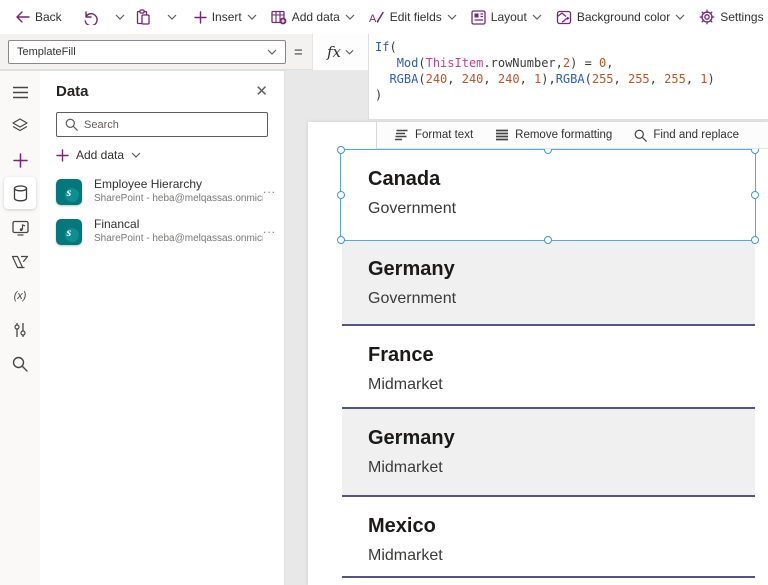 This screenshot has height=585, width=768. I want to click on fx-icon: fx, so click(333, 52).